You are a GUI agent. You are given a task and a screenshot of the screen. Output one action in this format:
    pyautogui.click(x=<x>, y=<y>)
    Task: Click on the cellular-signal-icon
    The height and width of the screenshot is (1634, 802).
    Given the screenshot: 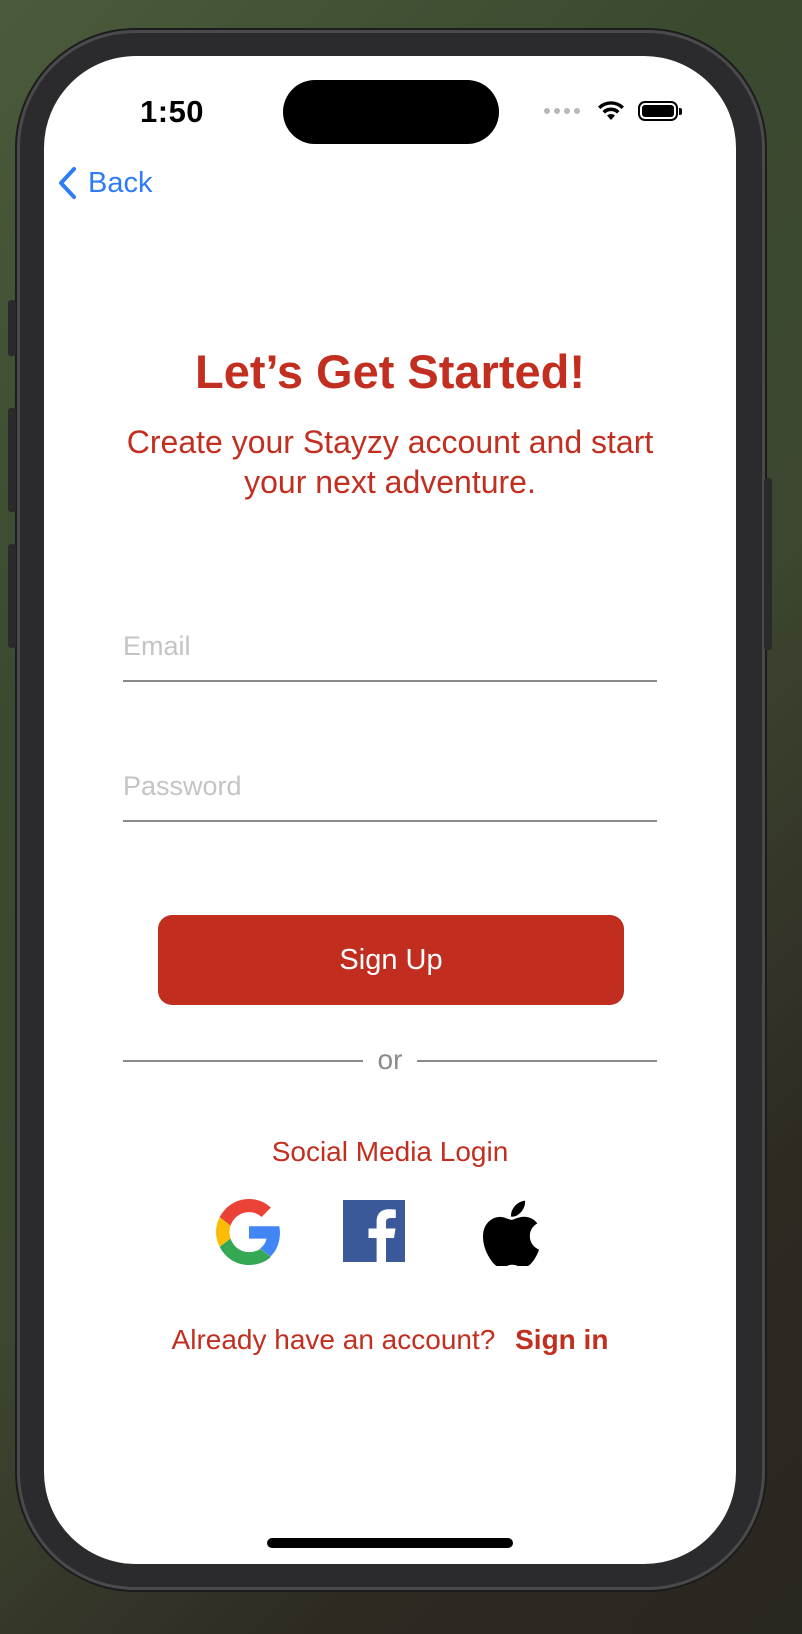 What is the action you would take?
    pyautogui.click(x=562, y=111)
    